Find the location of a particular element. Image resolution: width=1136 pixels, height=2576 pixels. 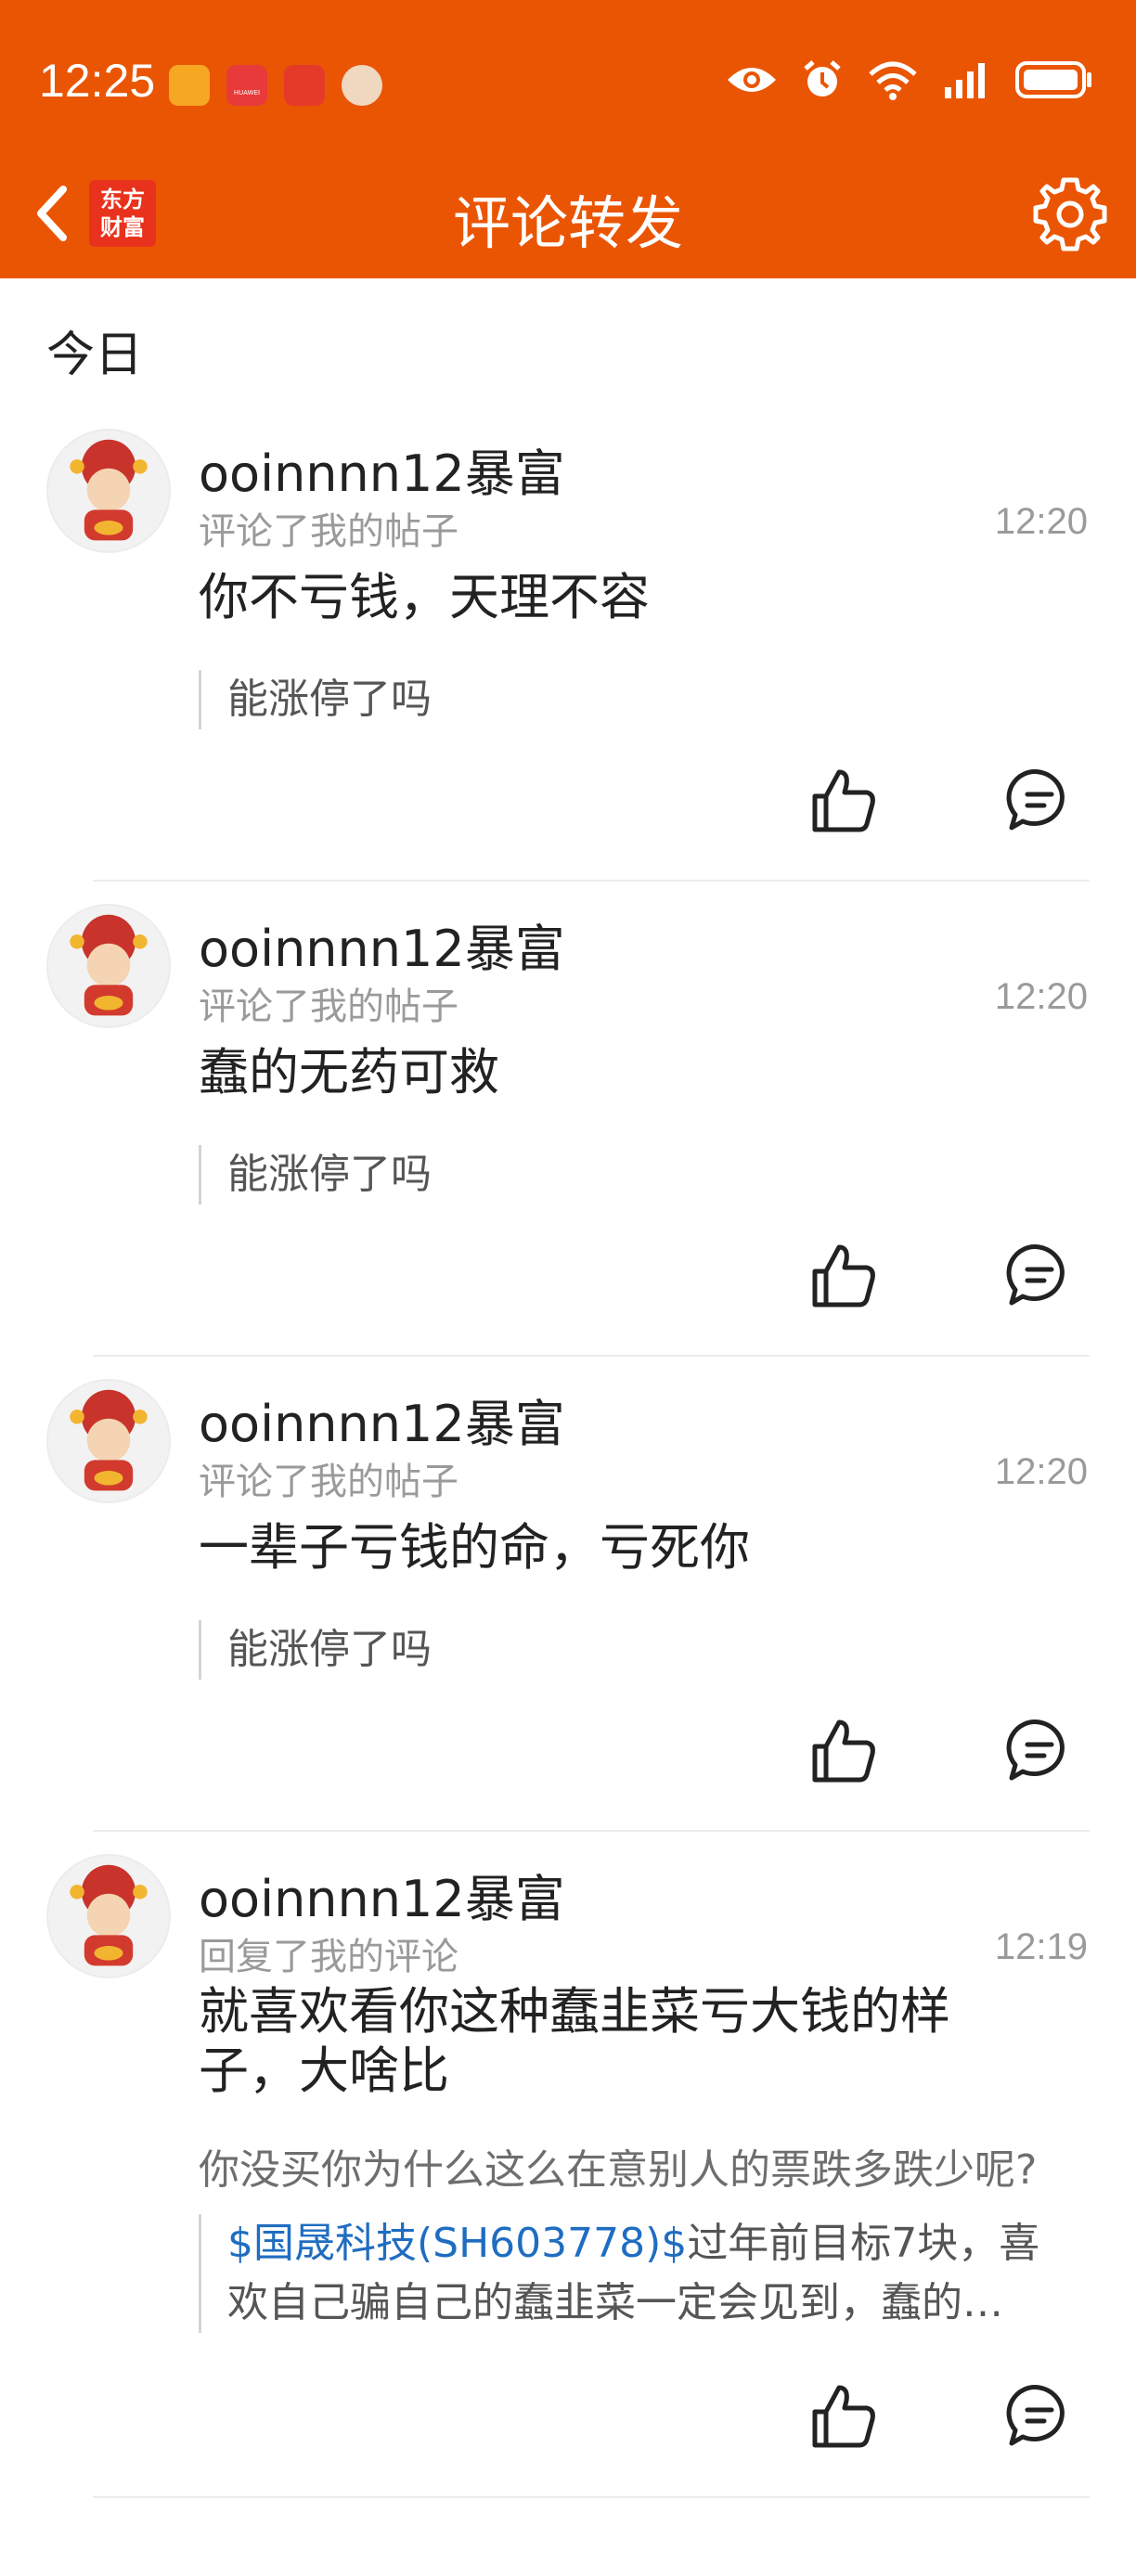

comment-text: 蠢的无药可救 is located at coordinates (644, 1072).